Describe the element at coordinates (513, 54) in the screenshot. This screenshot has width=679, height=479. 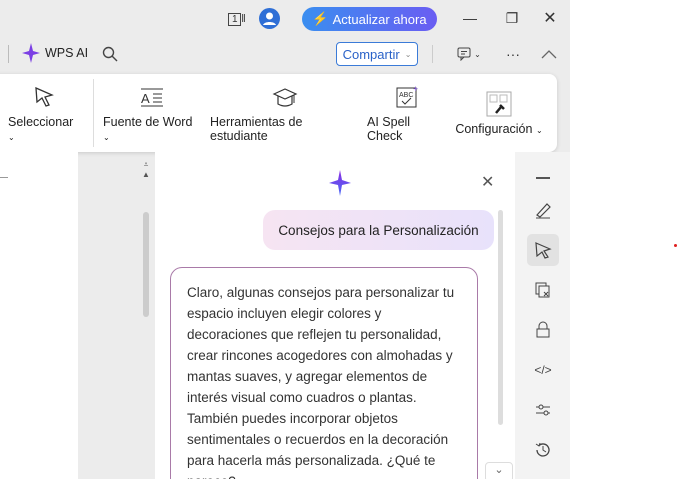
I see `more-icon: ···` at that location.